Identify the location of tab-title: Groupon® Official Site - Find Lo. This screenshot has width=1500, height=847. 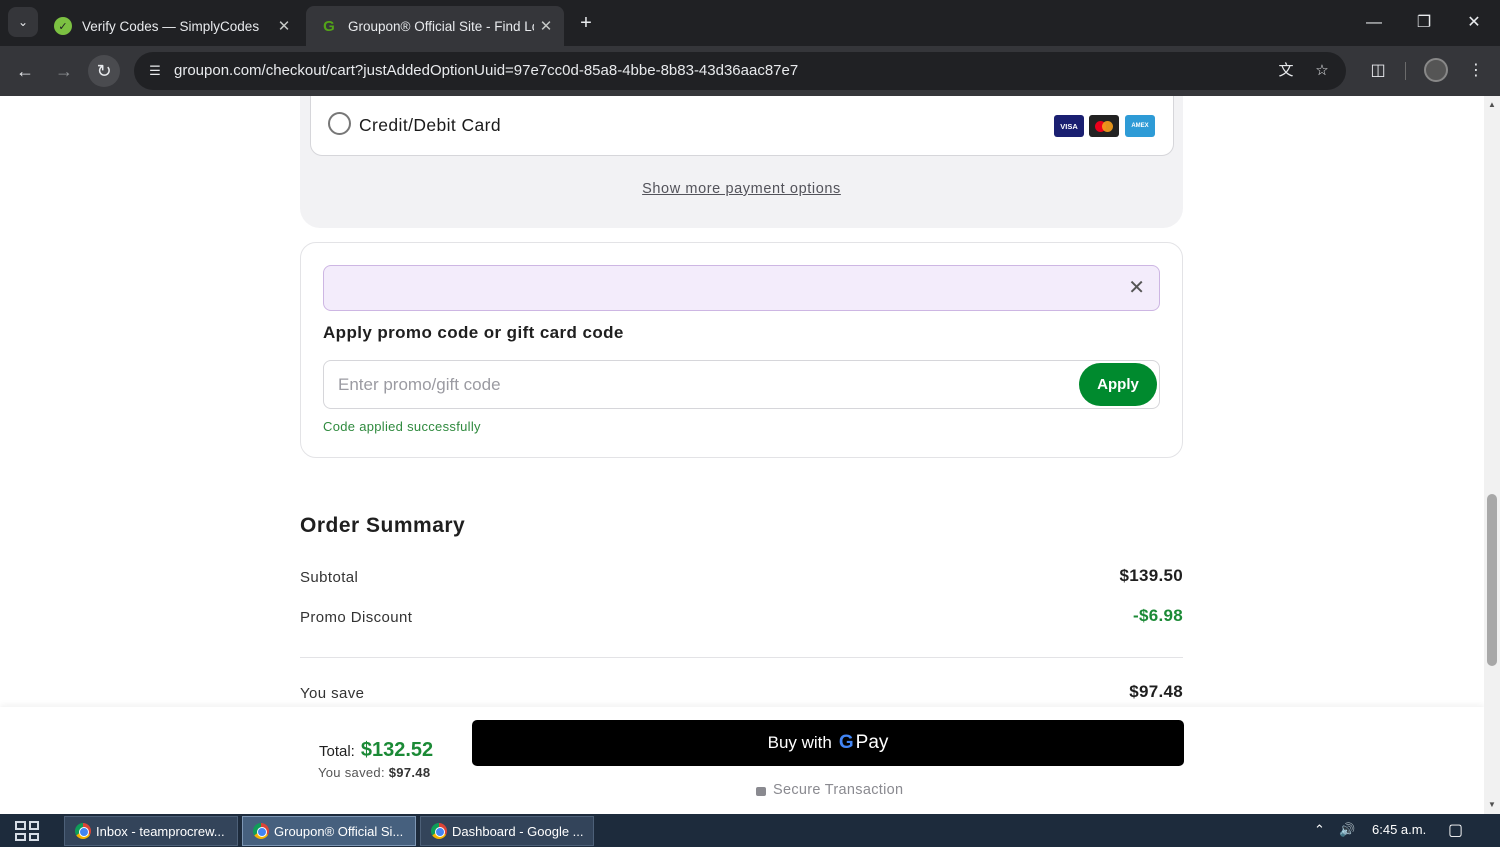
(441, 26).